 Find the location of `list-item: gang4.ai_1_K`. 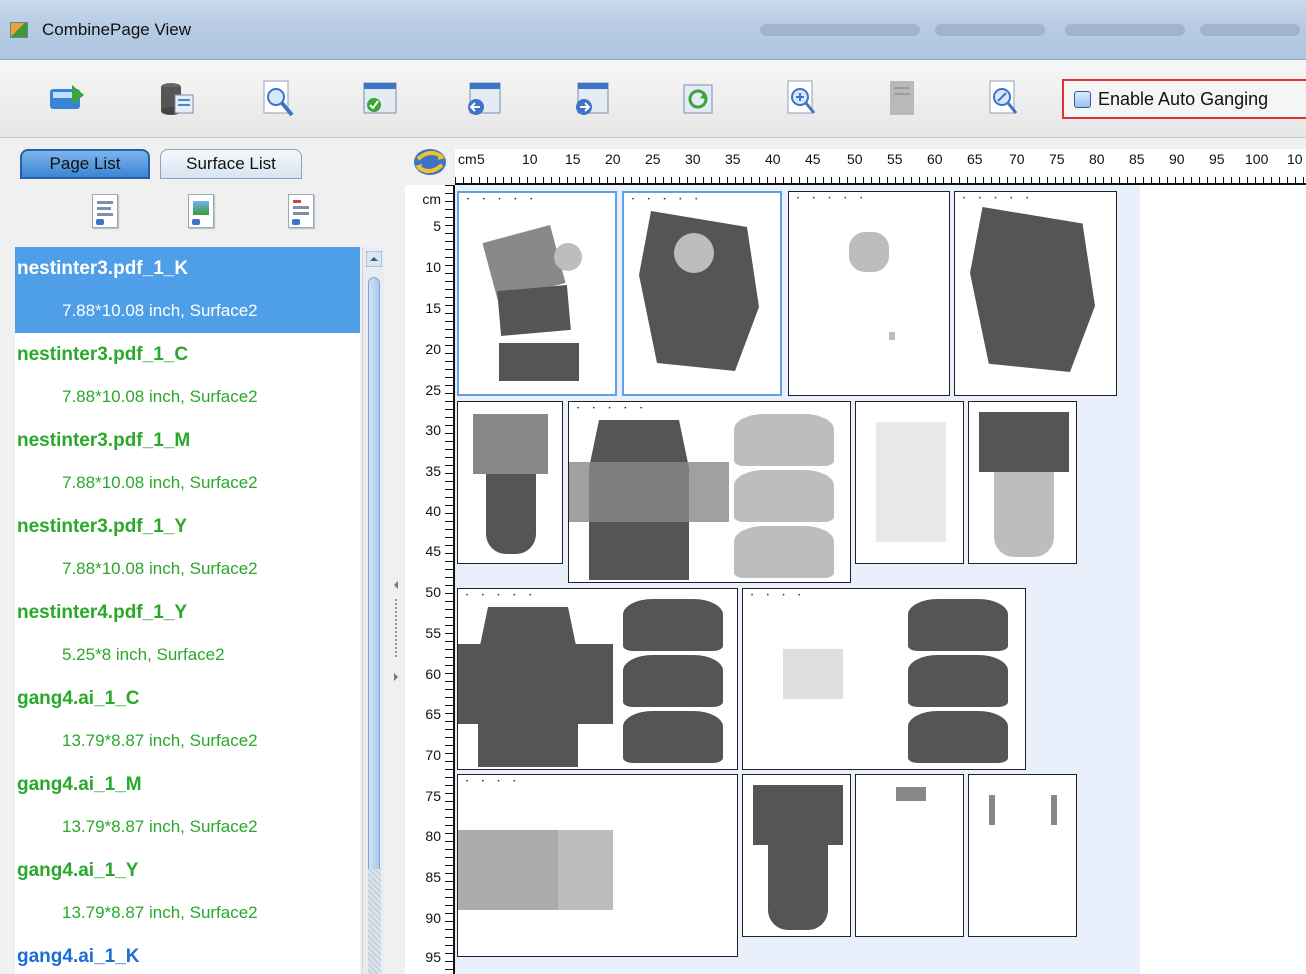

list-item: gang4.ai_1_K is located at coordinates (187, 954).